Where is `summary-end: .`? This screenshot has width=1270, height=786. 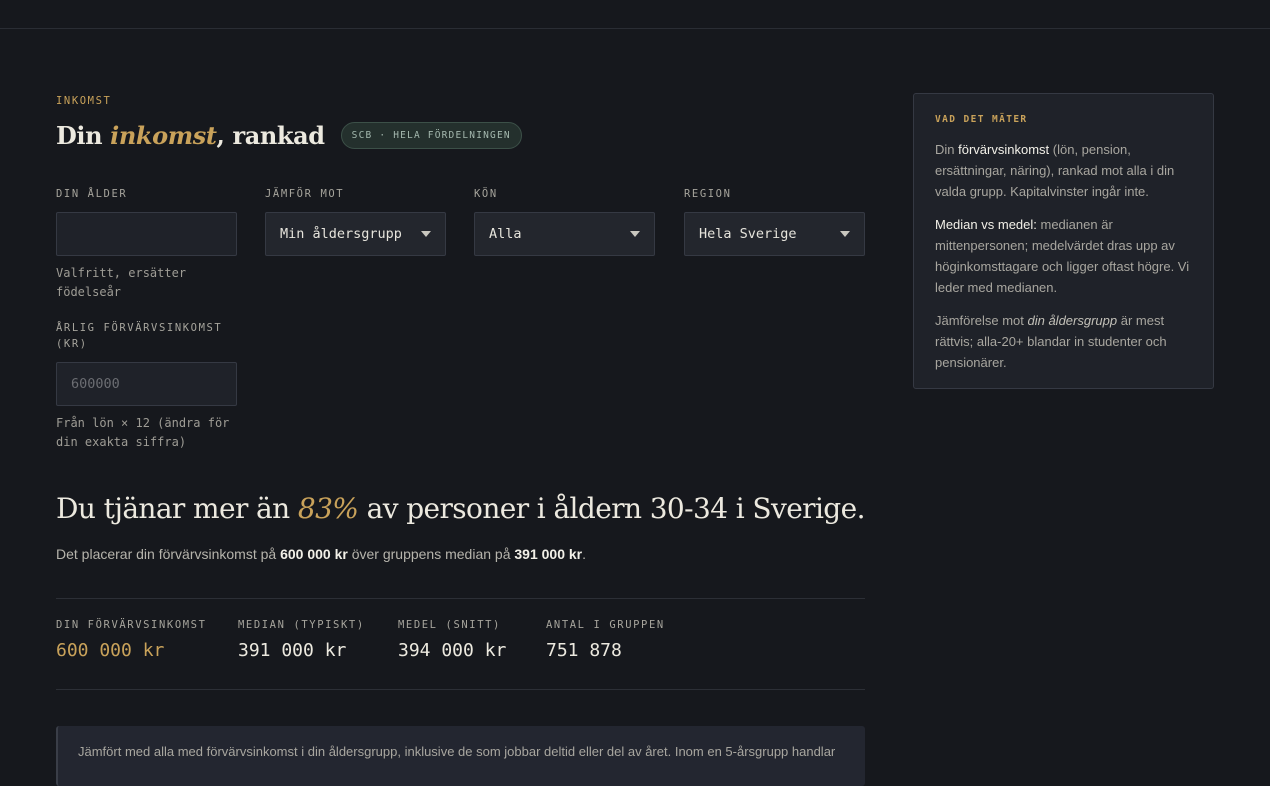
summary-end: . is located at coordinates (584, 554).